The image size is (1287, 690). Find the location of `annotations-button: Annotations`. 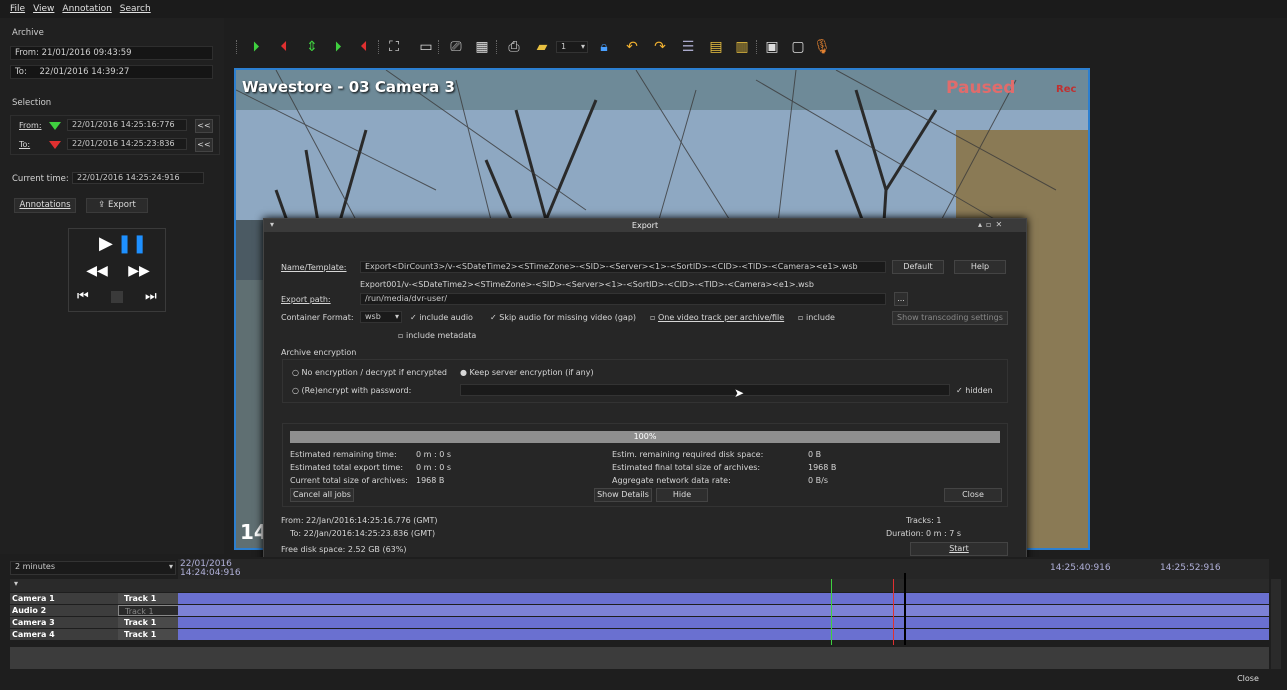

annotations-button: Annotations is located at coordinates (45, 205).